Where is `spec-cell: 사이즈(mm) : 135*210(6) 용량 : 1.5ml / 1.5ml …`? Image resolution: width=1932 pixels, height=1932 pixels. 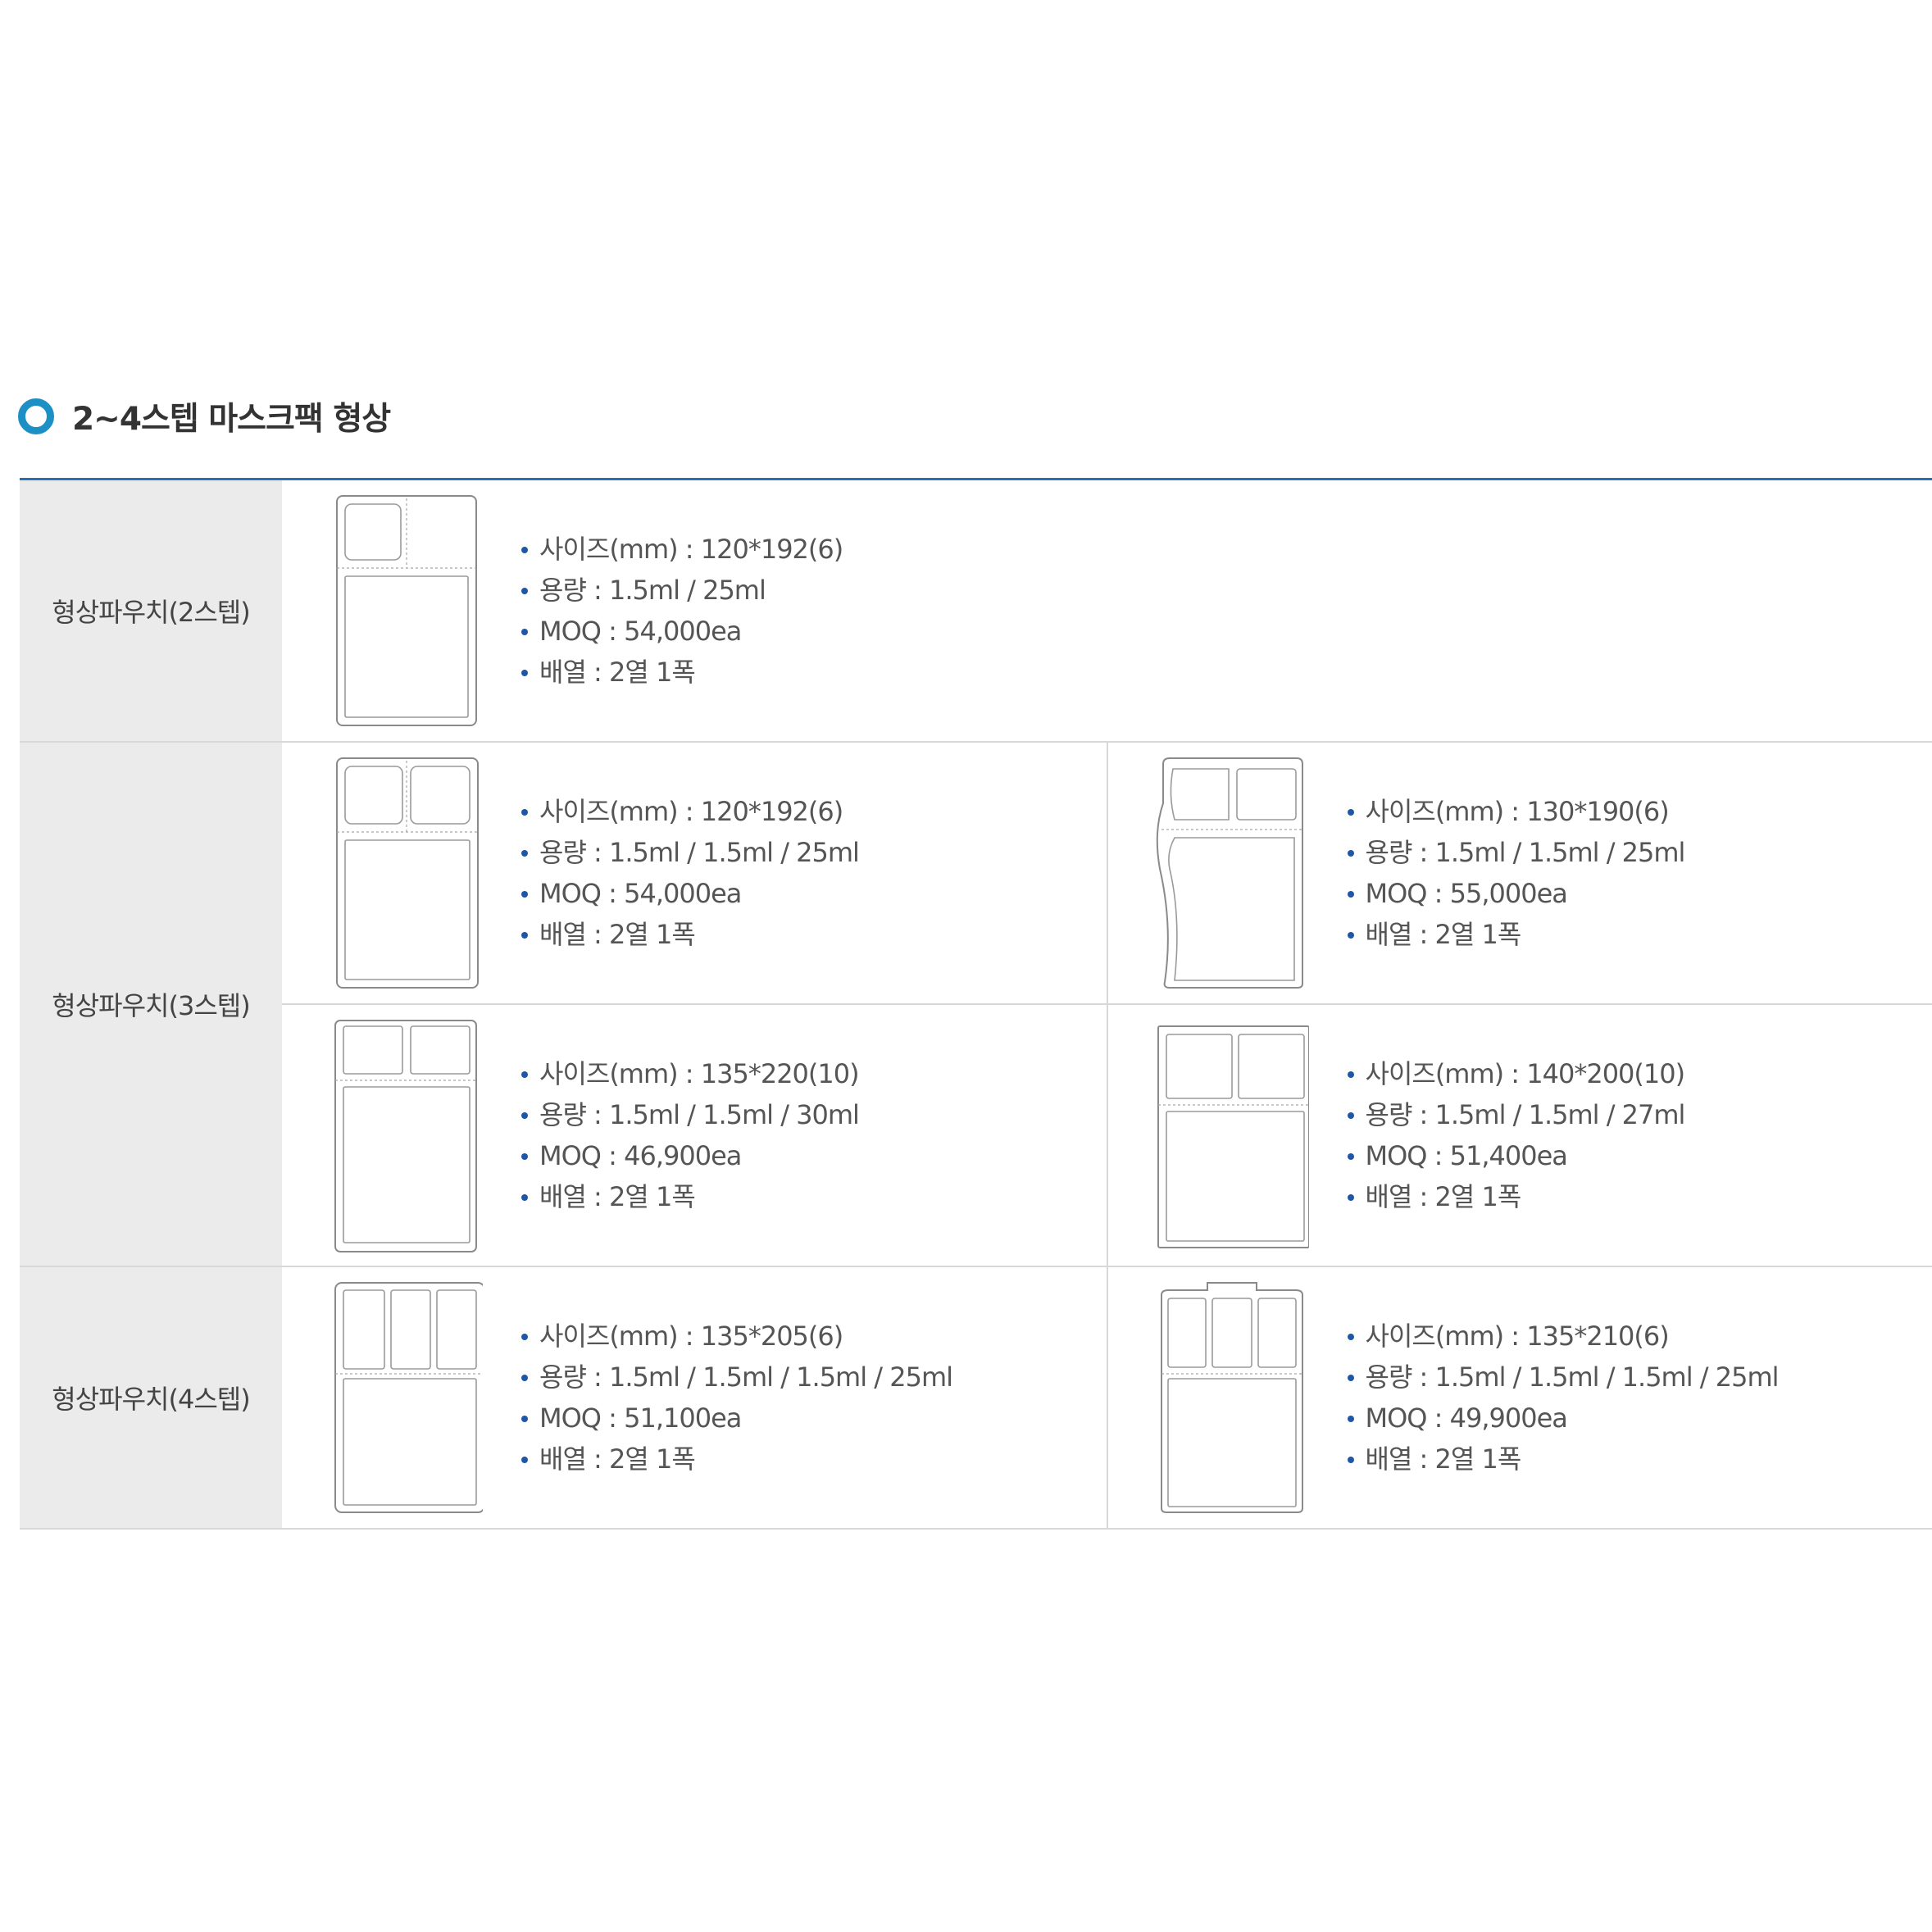
spec-cell: 사이즈(mm) : 135*210(6) 용량 : 1.5ml / 1.5ml … is located at coordinates (1519, 1398).